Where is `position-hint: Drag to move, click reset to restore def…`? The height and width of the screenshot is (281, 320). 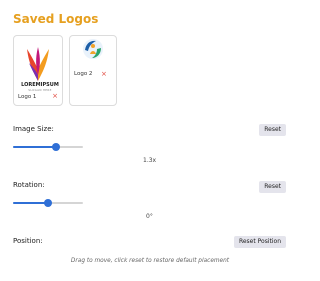
position-hint: Drag to move, click reset to restore def… is located at coordinates (150, 261).